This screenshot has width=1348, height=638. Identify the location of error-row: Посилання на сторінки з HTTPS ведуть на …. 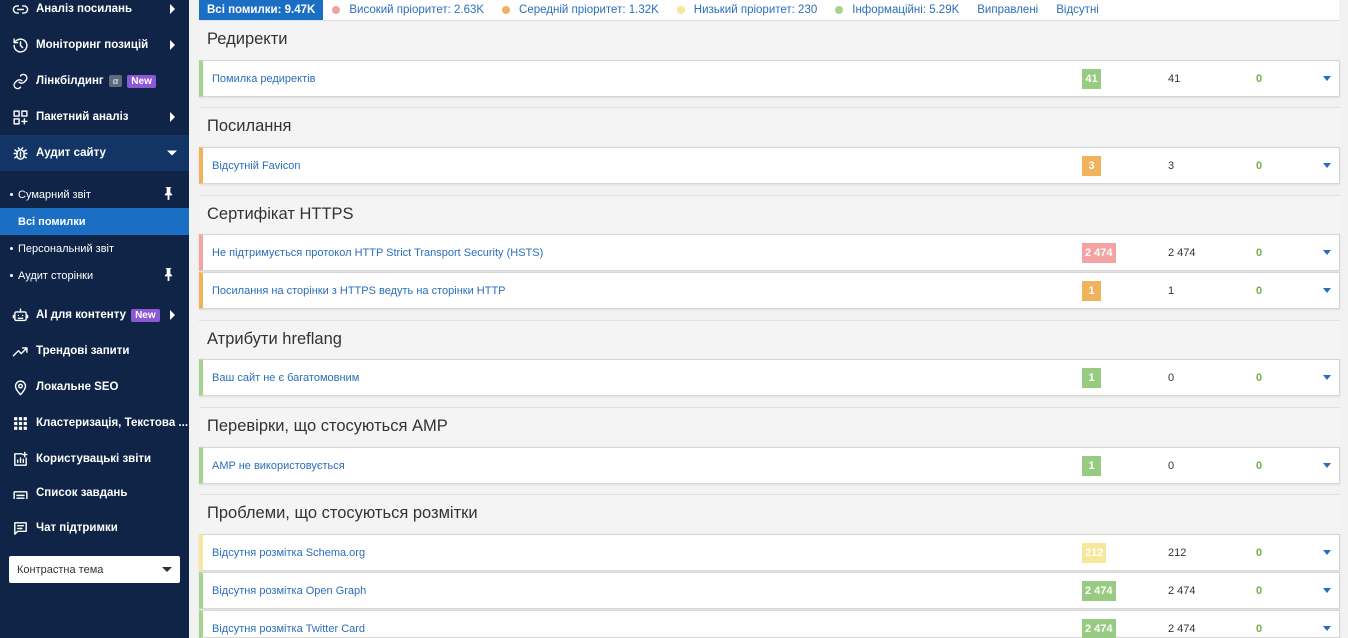
(769, 290).